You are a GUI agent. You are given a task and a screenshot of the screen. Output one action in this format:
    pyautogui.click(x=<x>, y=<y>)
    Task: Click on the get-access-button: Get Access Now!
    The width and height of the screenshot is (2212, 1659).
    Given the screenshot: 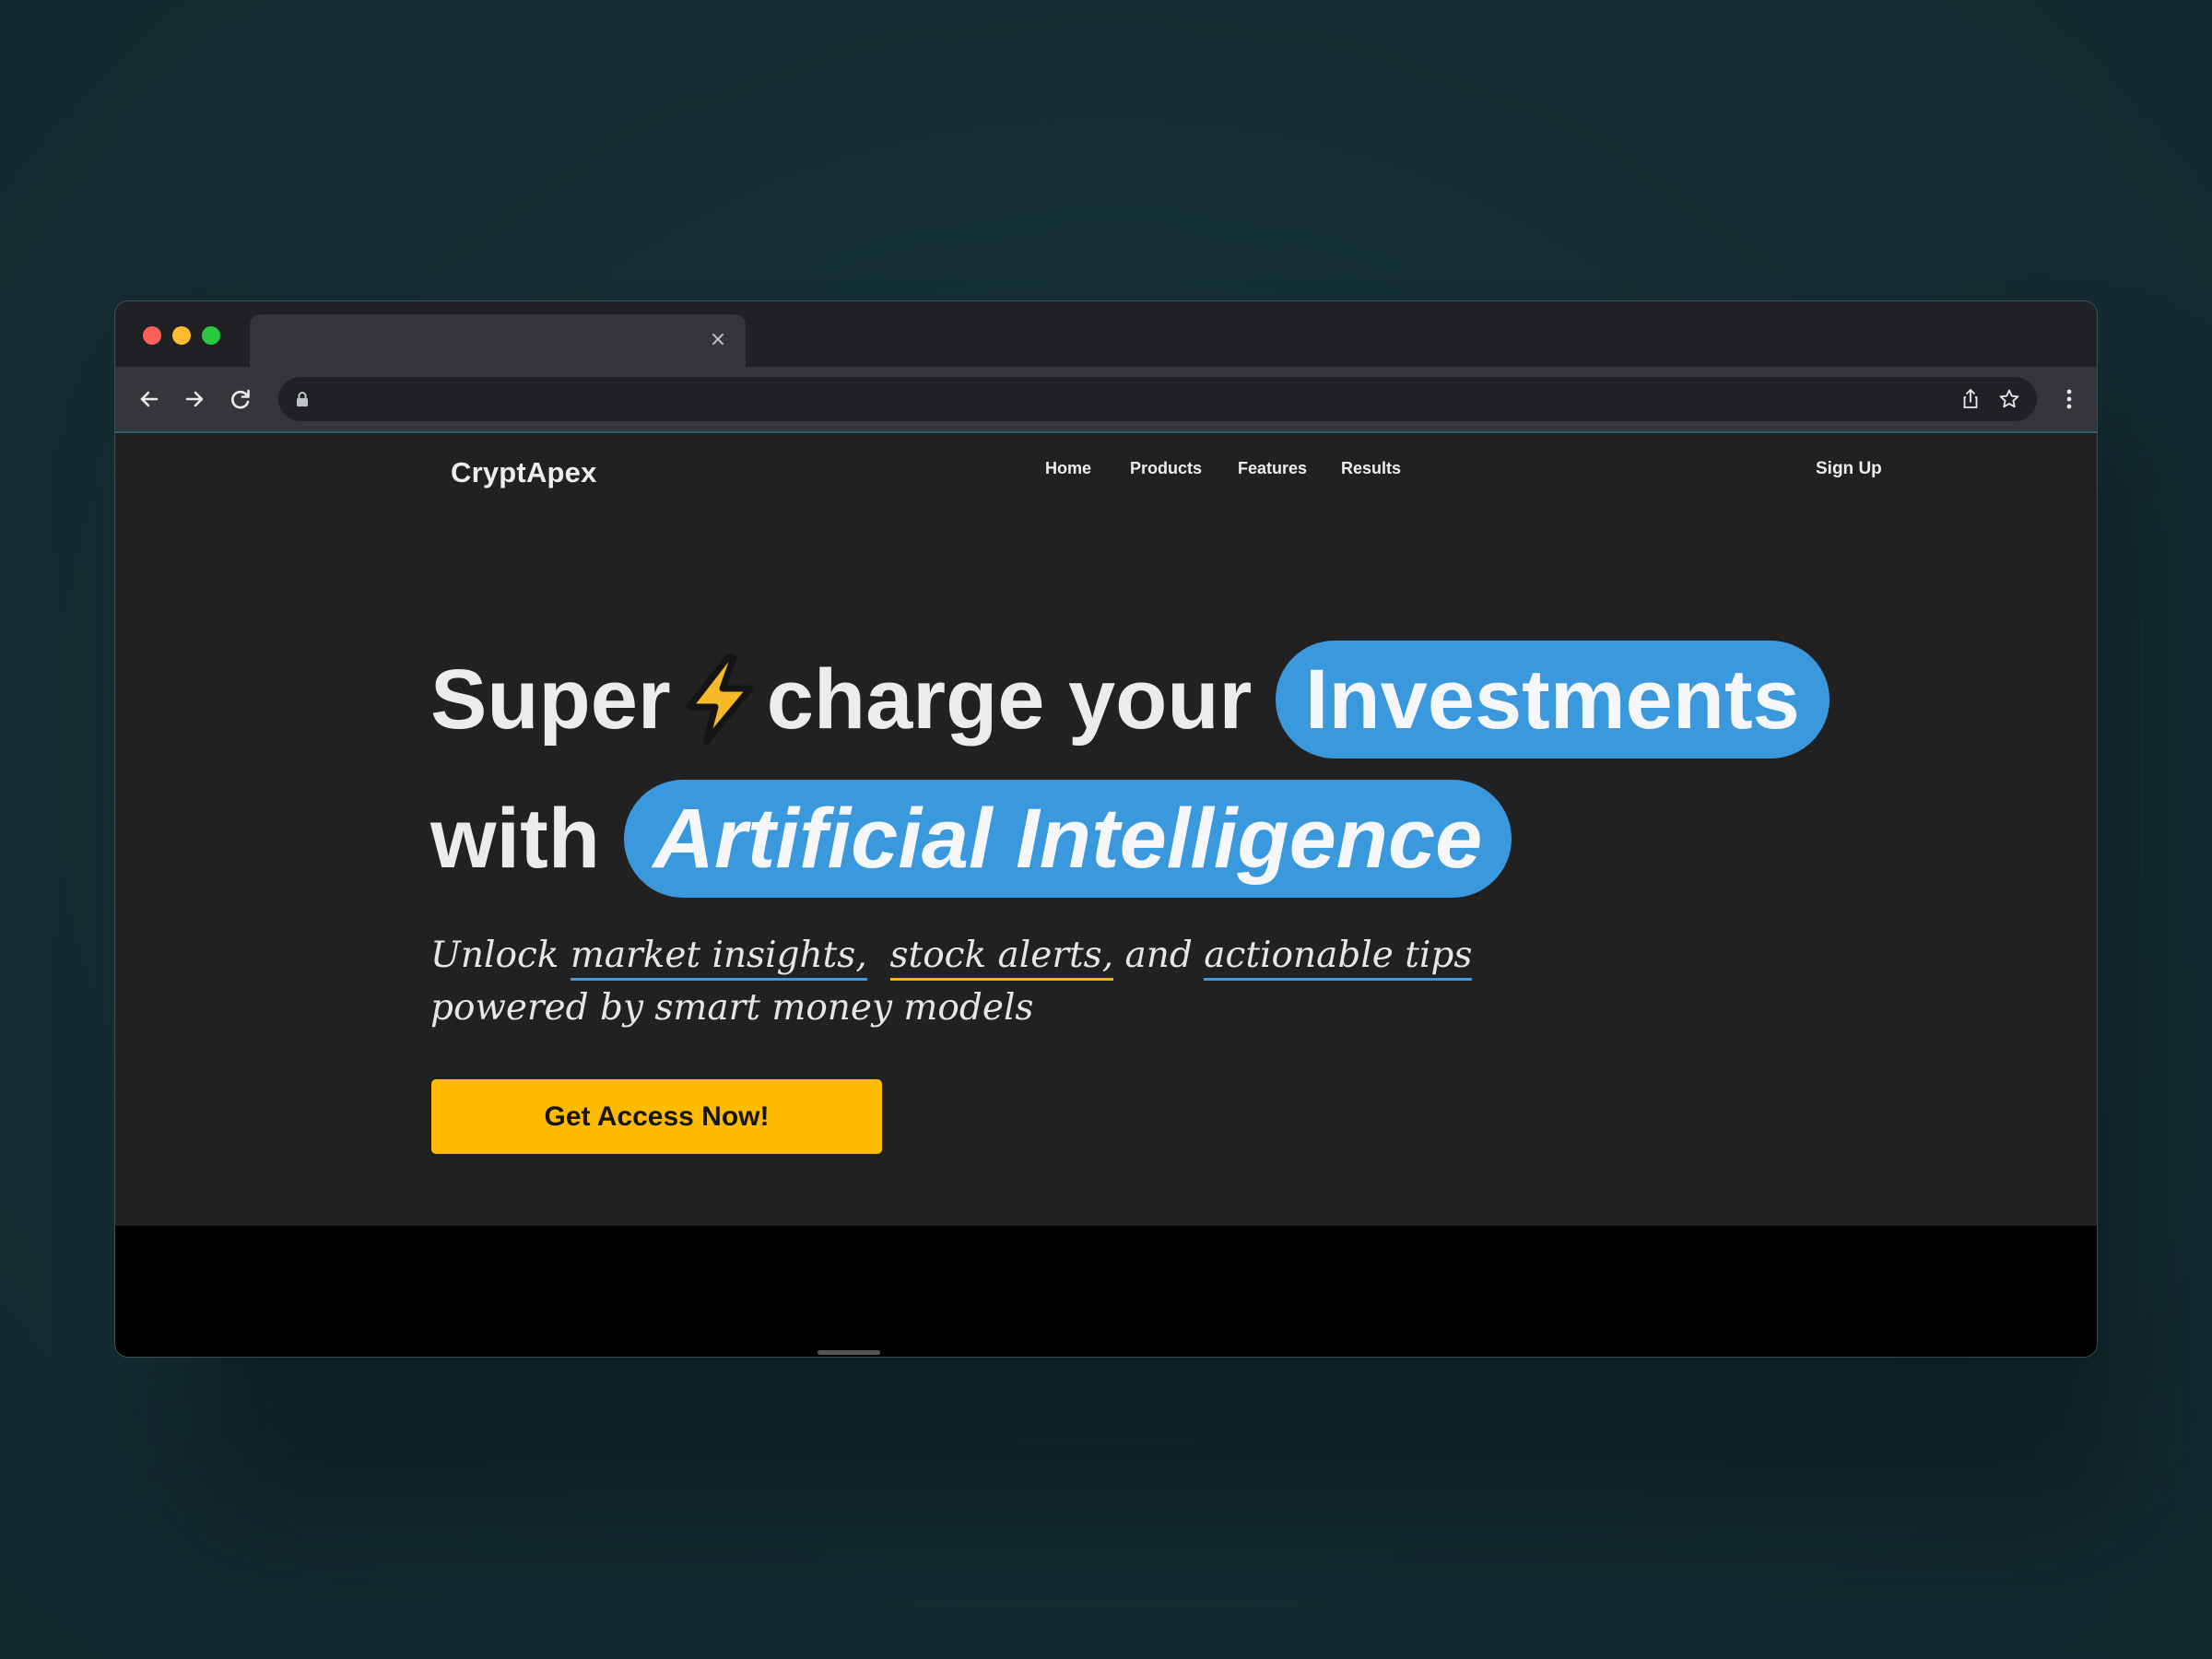 What is the action you would take?
    pyautogui.click(x=656, y=1116)
    